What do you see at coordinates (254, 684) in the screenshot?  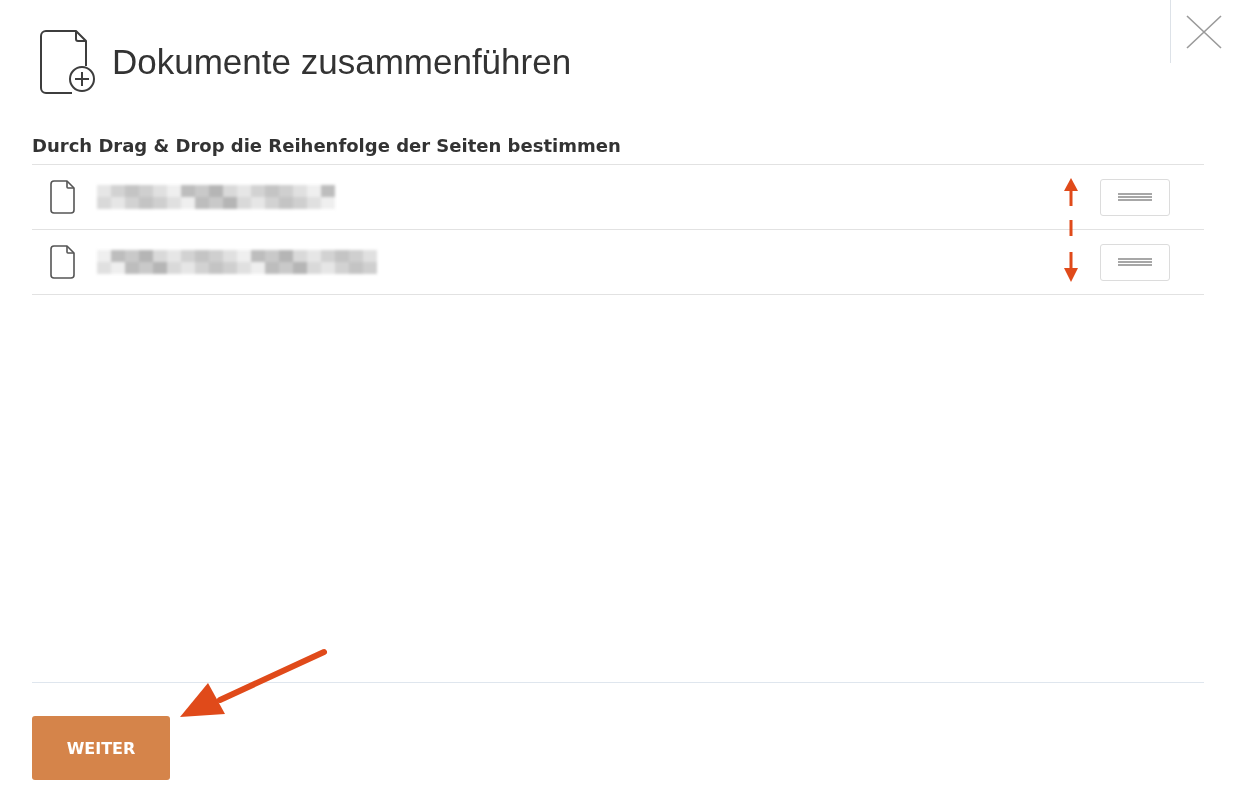 I see `arrow-icon` at bounding box center [254, 684].